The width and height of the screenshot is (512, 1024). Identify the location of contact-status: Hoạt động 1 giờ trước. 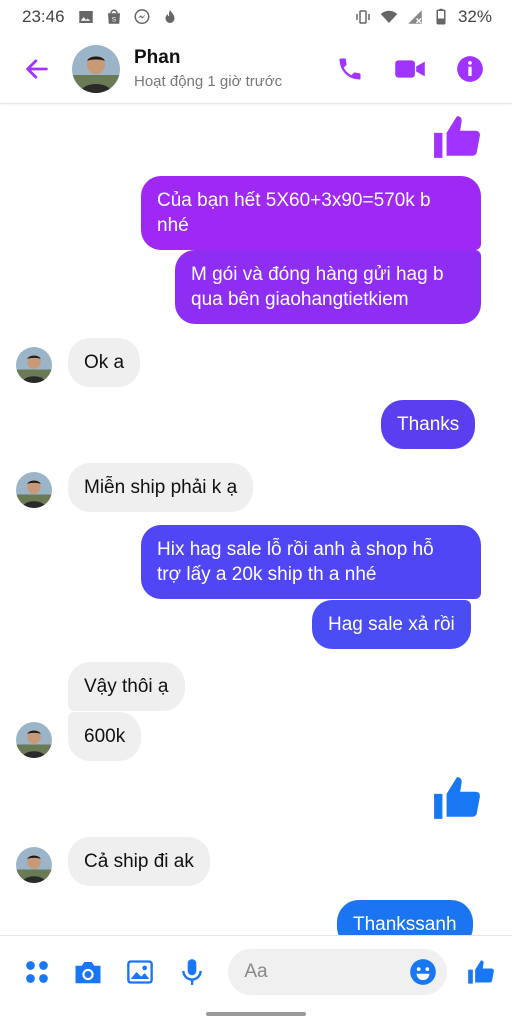
(208, 81).